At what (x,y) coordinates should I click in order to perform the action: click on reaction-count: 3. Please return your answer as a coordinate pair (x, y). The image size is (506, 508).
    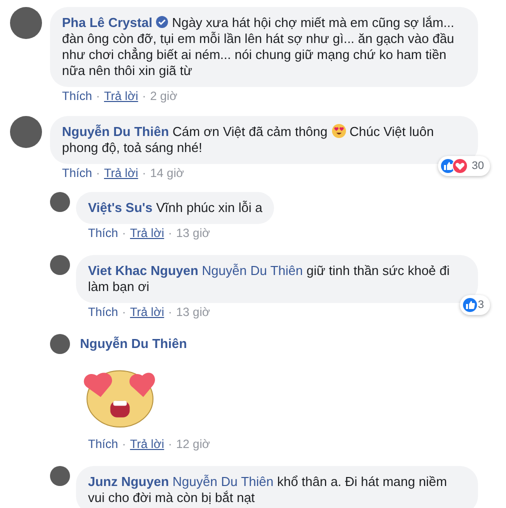
    Looking at the image, I should click on (481, 305).